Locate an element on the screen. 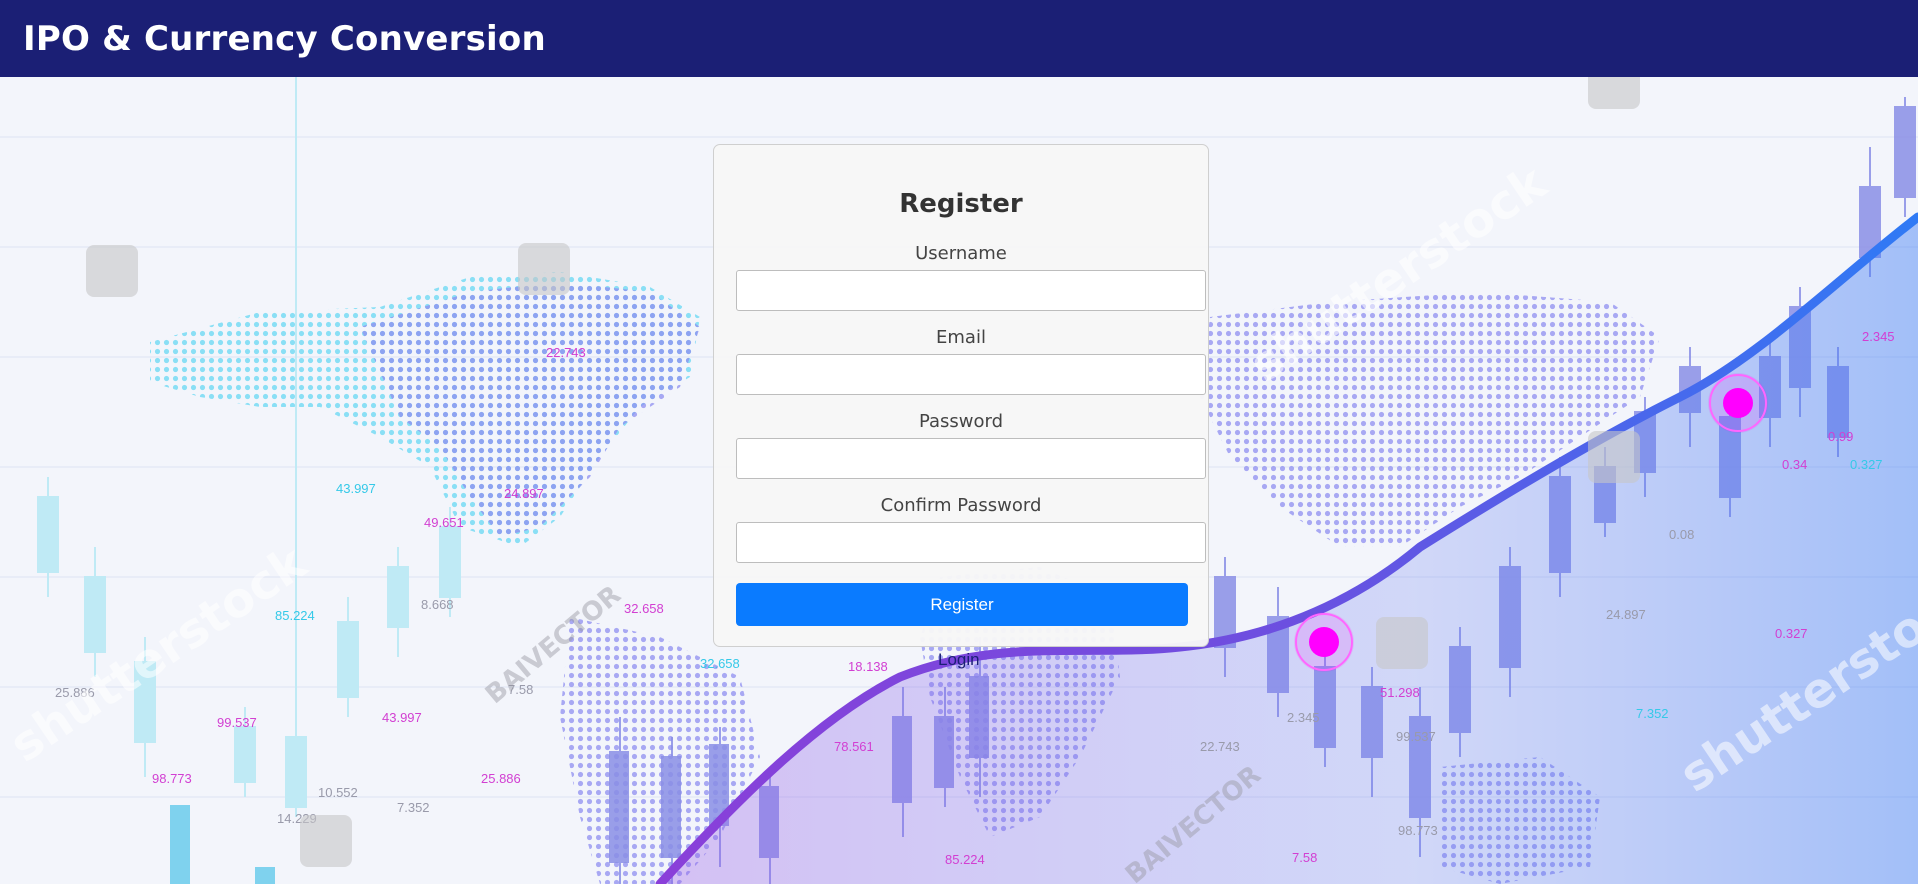 The image size is (1918, 884). svg-text: 78.561 is located at coordinates (854, 746).